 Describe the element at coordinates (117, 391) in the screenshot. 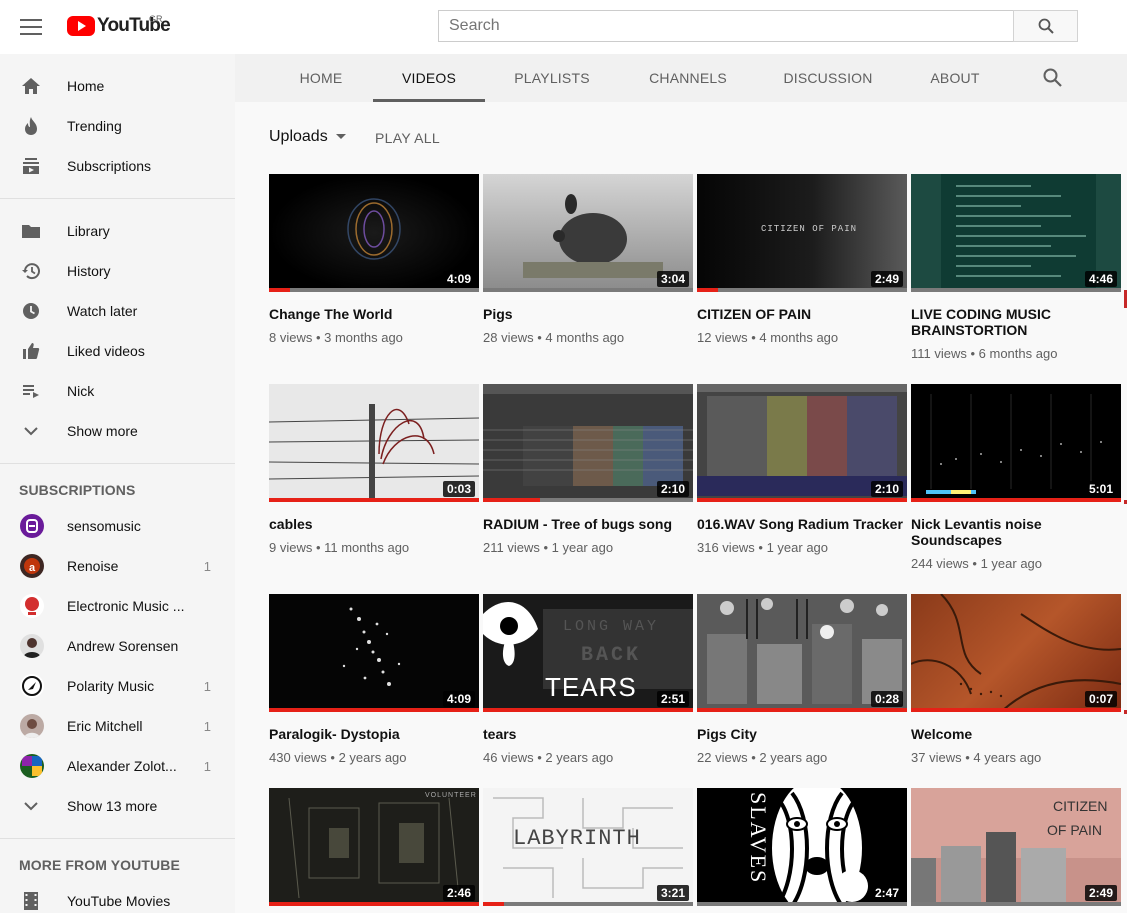

I see `sidebar-item-nick: Nick` at that location.